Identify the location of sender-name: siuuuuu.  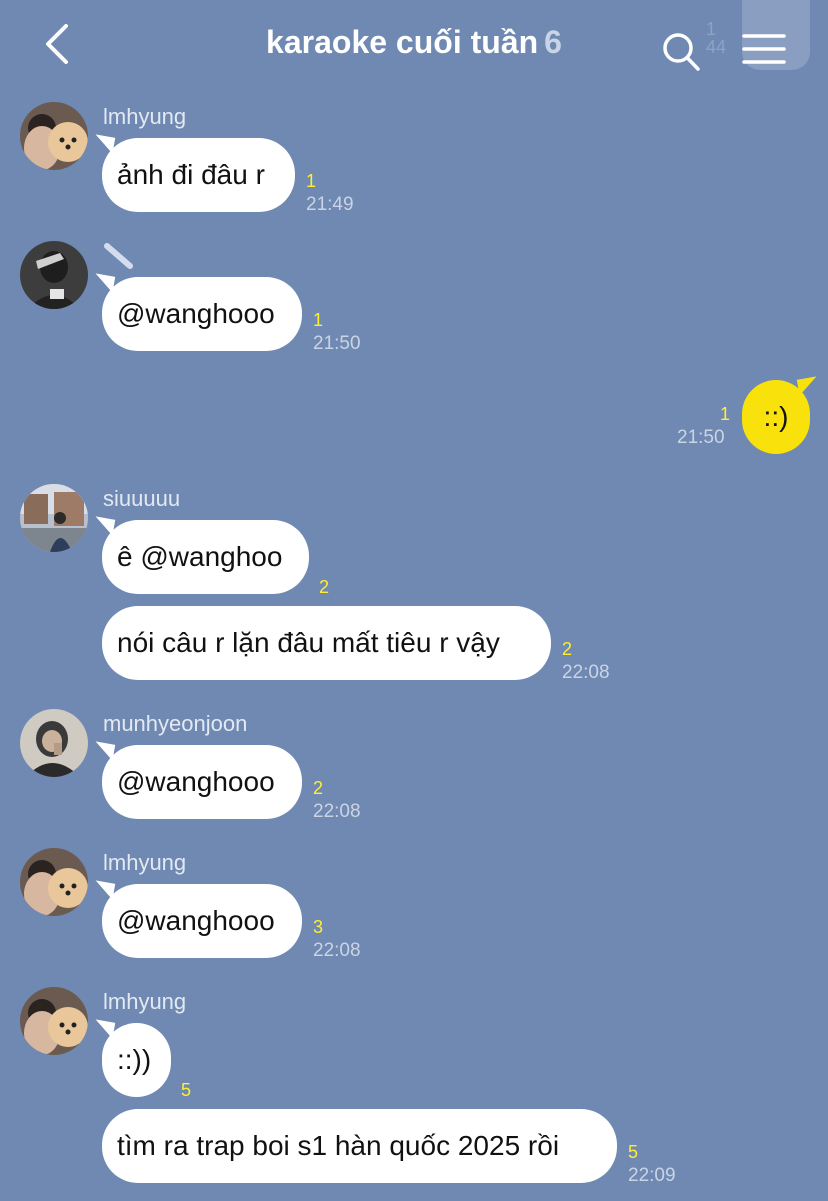
(142, 498).